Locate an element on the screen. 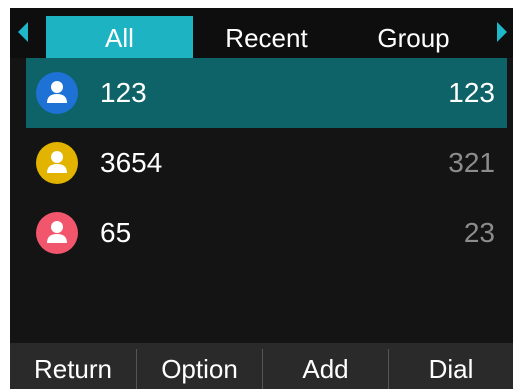 This screenshot has width=513, height=389. softkey-bar: Return Option Add Dial is located at coordinates (261, 366).